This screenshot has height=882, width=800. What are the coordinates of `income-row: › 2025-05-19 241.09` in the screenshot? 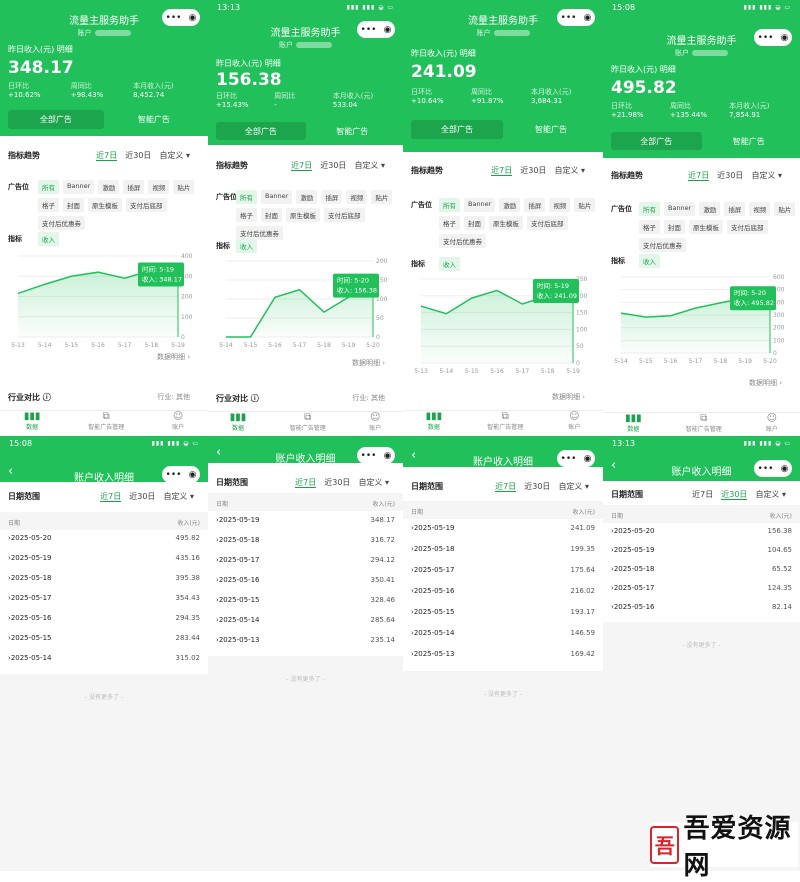 It's located at (503, 528).